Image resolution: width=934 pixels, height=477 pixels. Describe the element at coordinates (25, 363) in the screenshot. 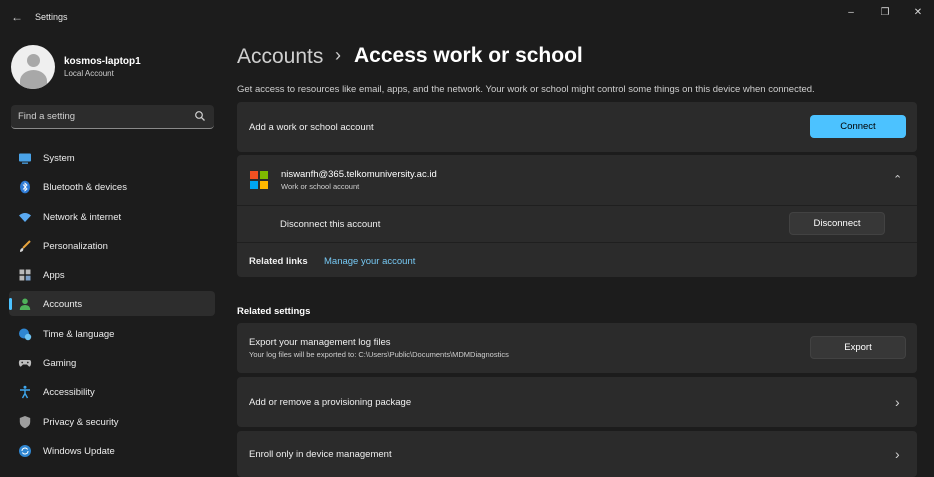

I see `gamepad-icon` at that location.